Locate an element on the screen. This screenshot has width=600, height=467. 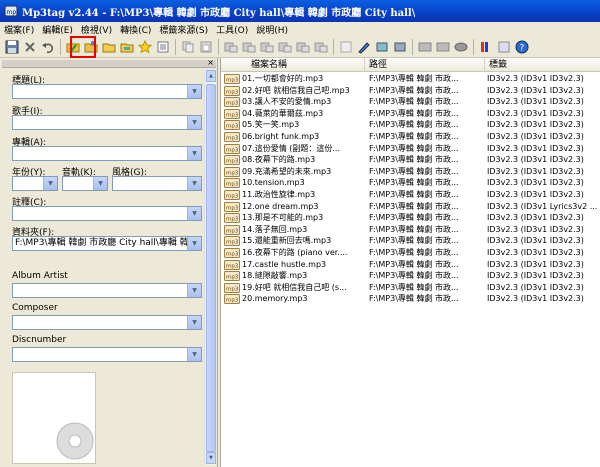
favorite-star-icon is located at coordinates (145, 46).